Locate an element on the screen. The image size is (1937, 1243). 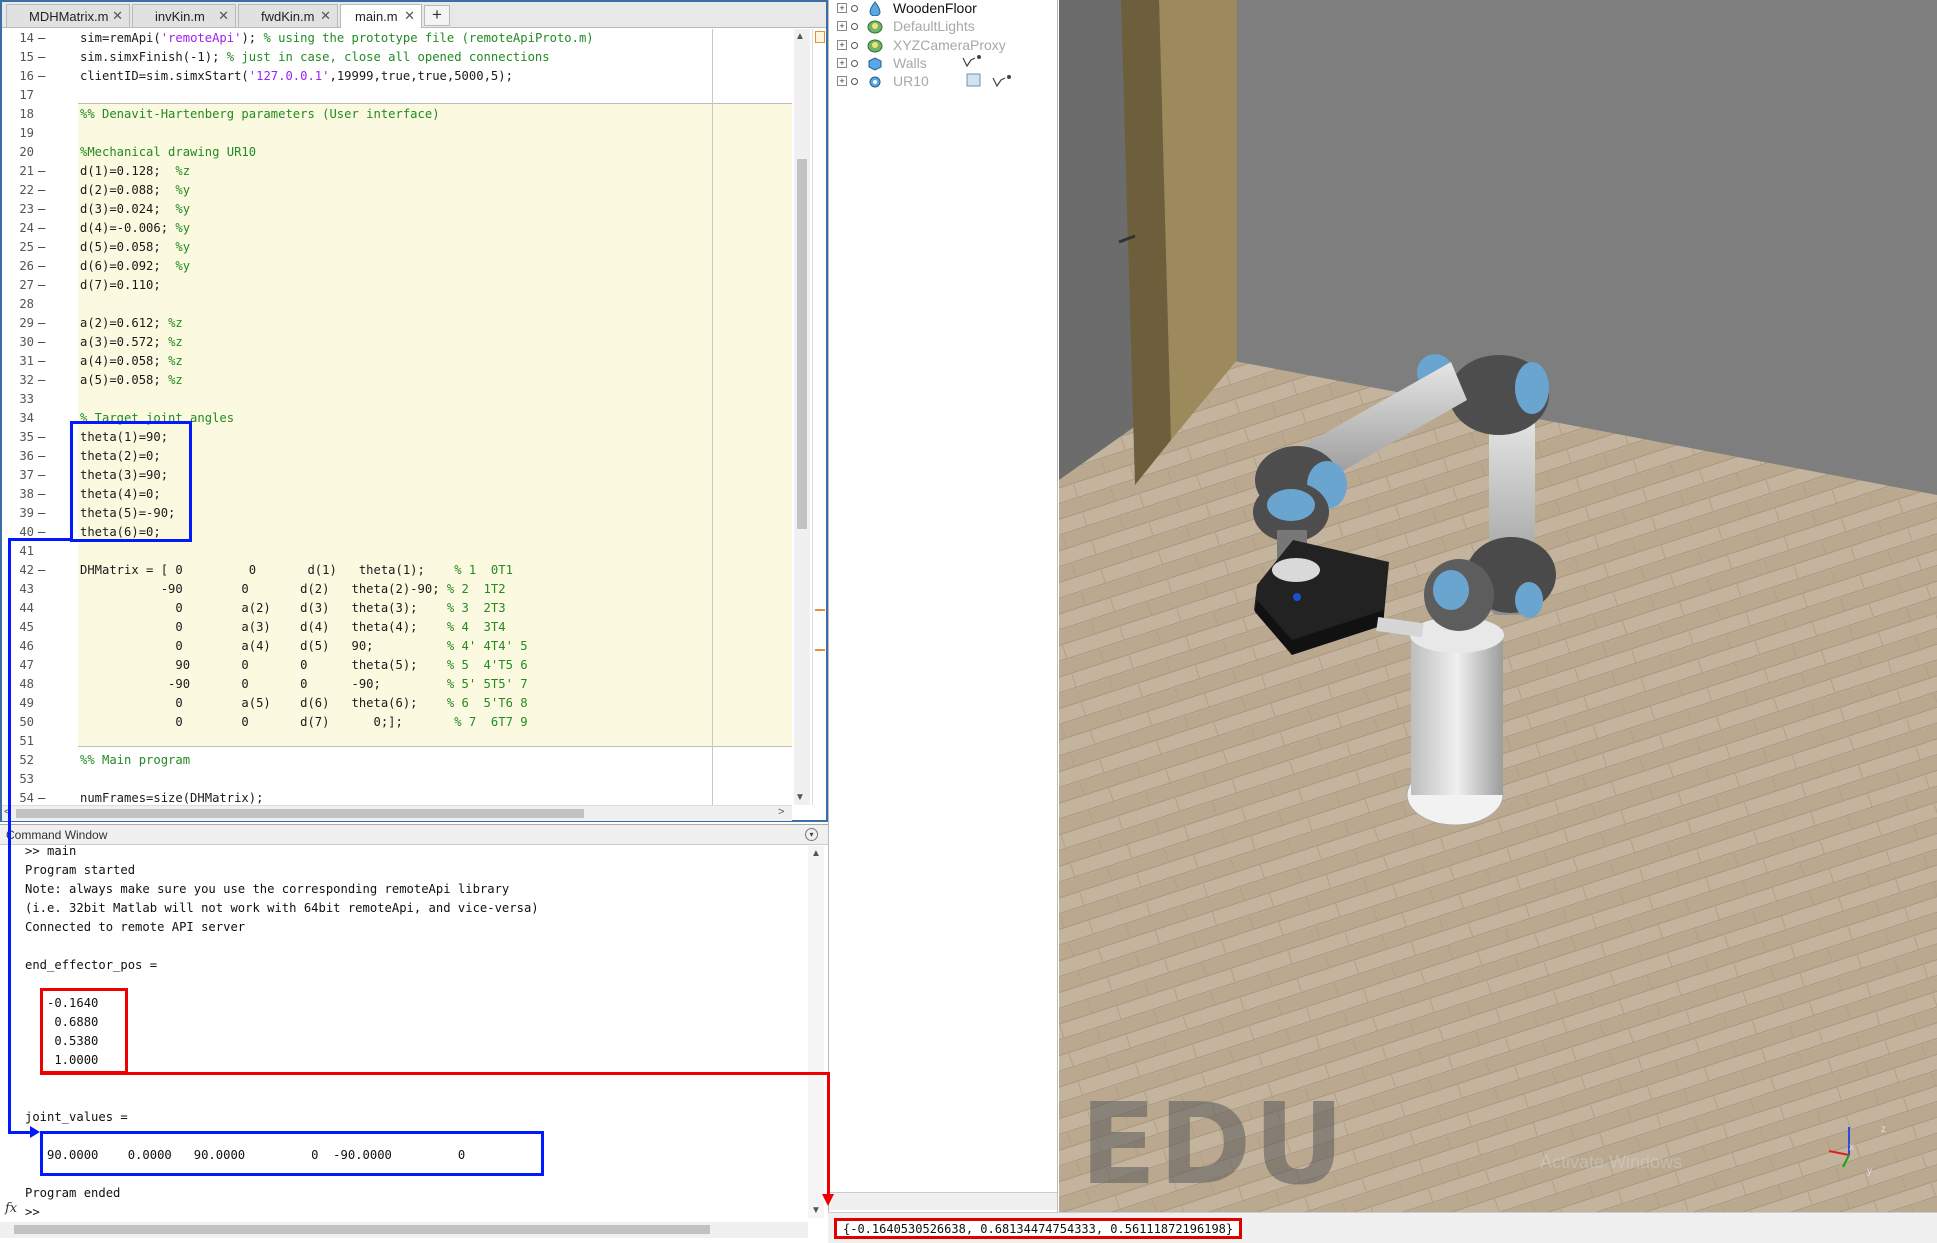
code-line: 31– a(4)=0.058; %z is located at coordinates (397, 361).